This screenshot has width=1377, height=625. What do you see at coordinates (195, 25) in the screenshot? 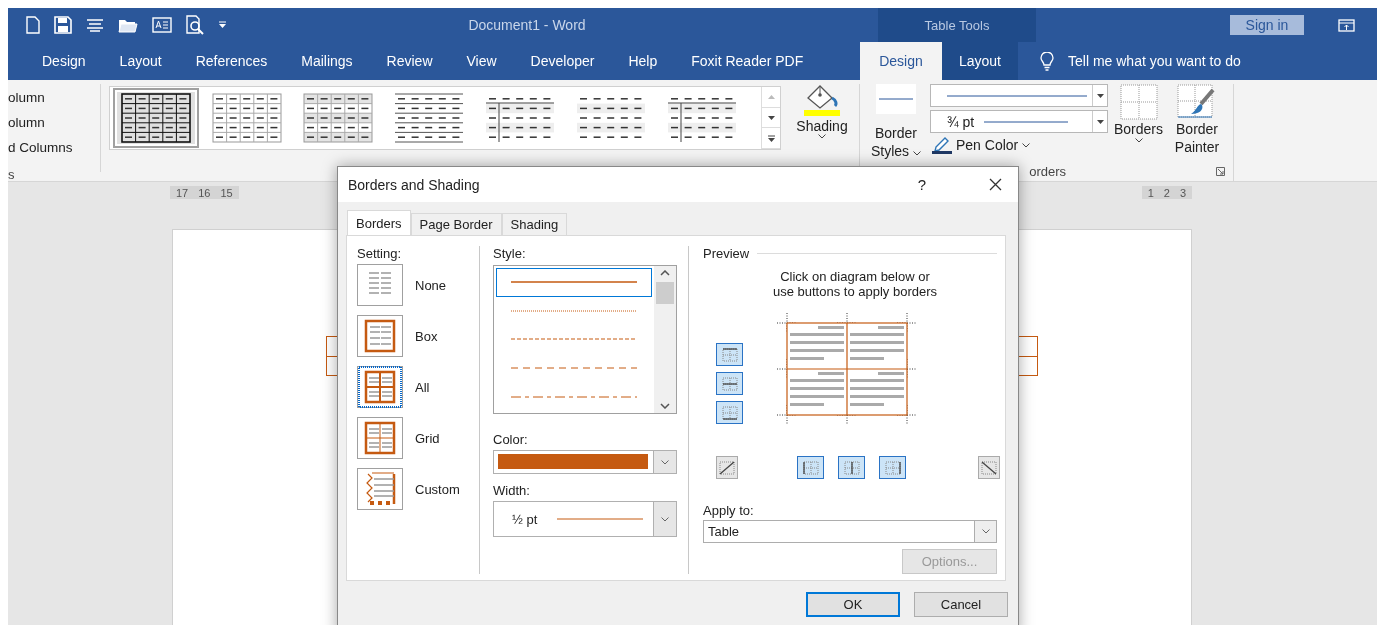
I see `print-preview-icon` at bounding box center [195, 25].